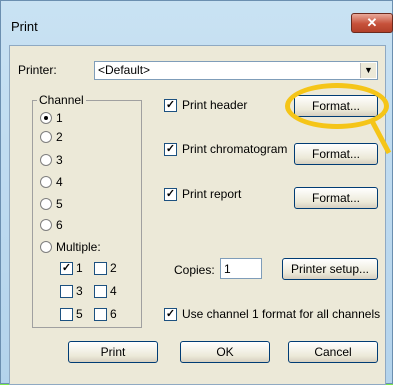 The width and height of the screenshot is (393, 385). What do you see at coordinates (241, 268) in the screenshot?
I see `copies-input: 1` at bounding box center [241, 268].